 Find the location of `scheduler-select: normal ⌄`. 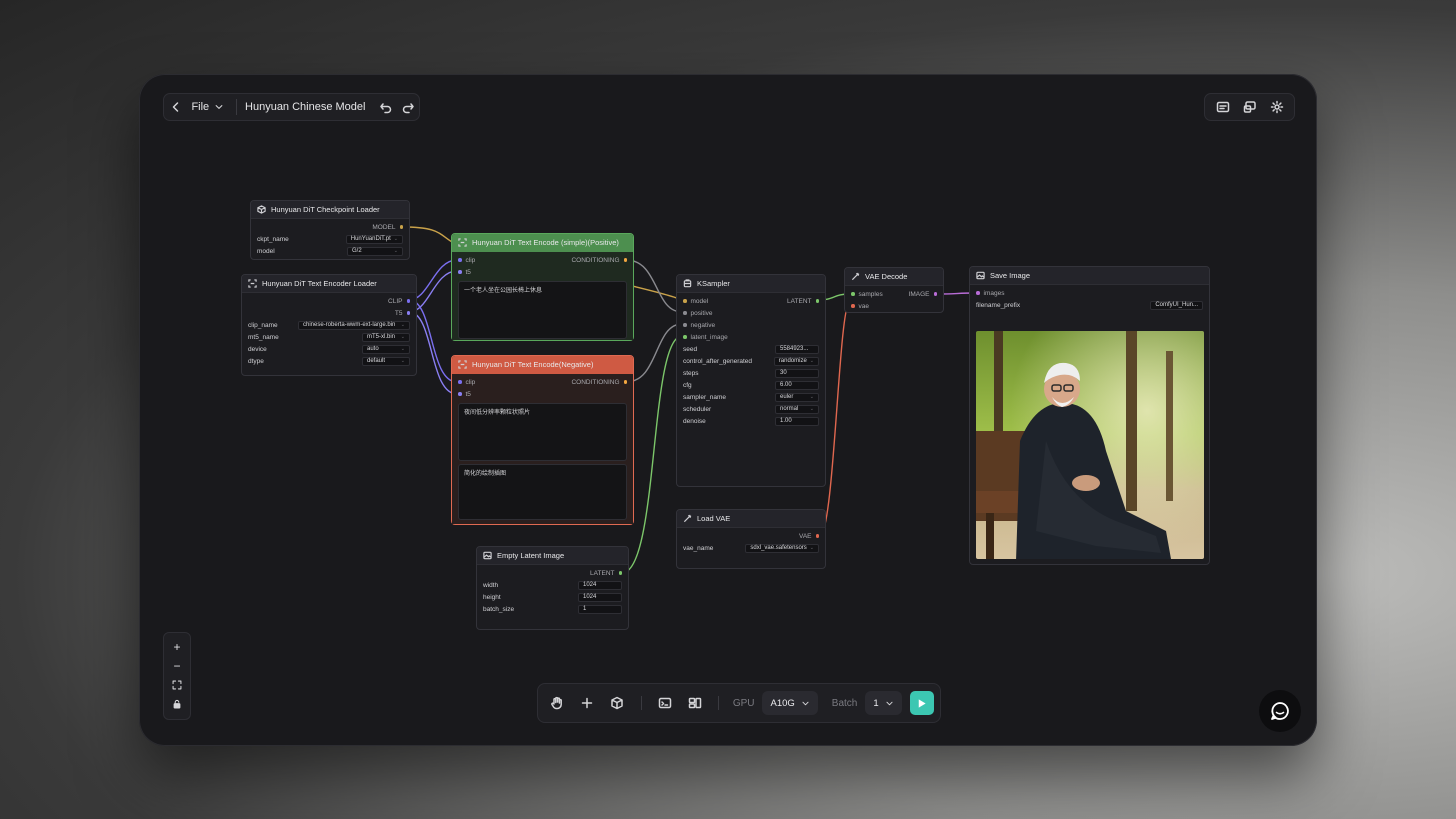

scheduler-select: normal ⌄ is located at coordinates (797, 409).